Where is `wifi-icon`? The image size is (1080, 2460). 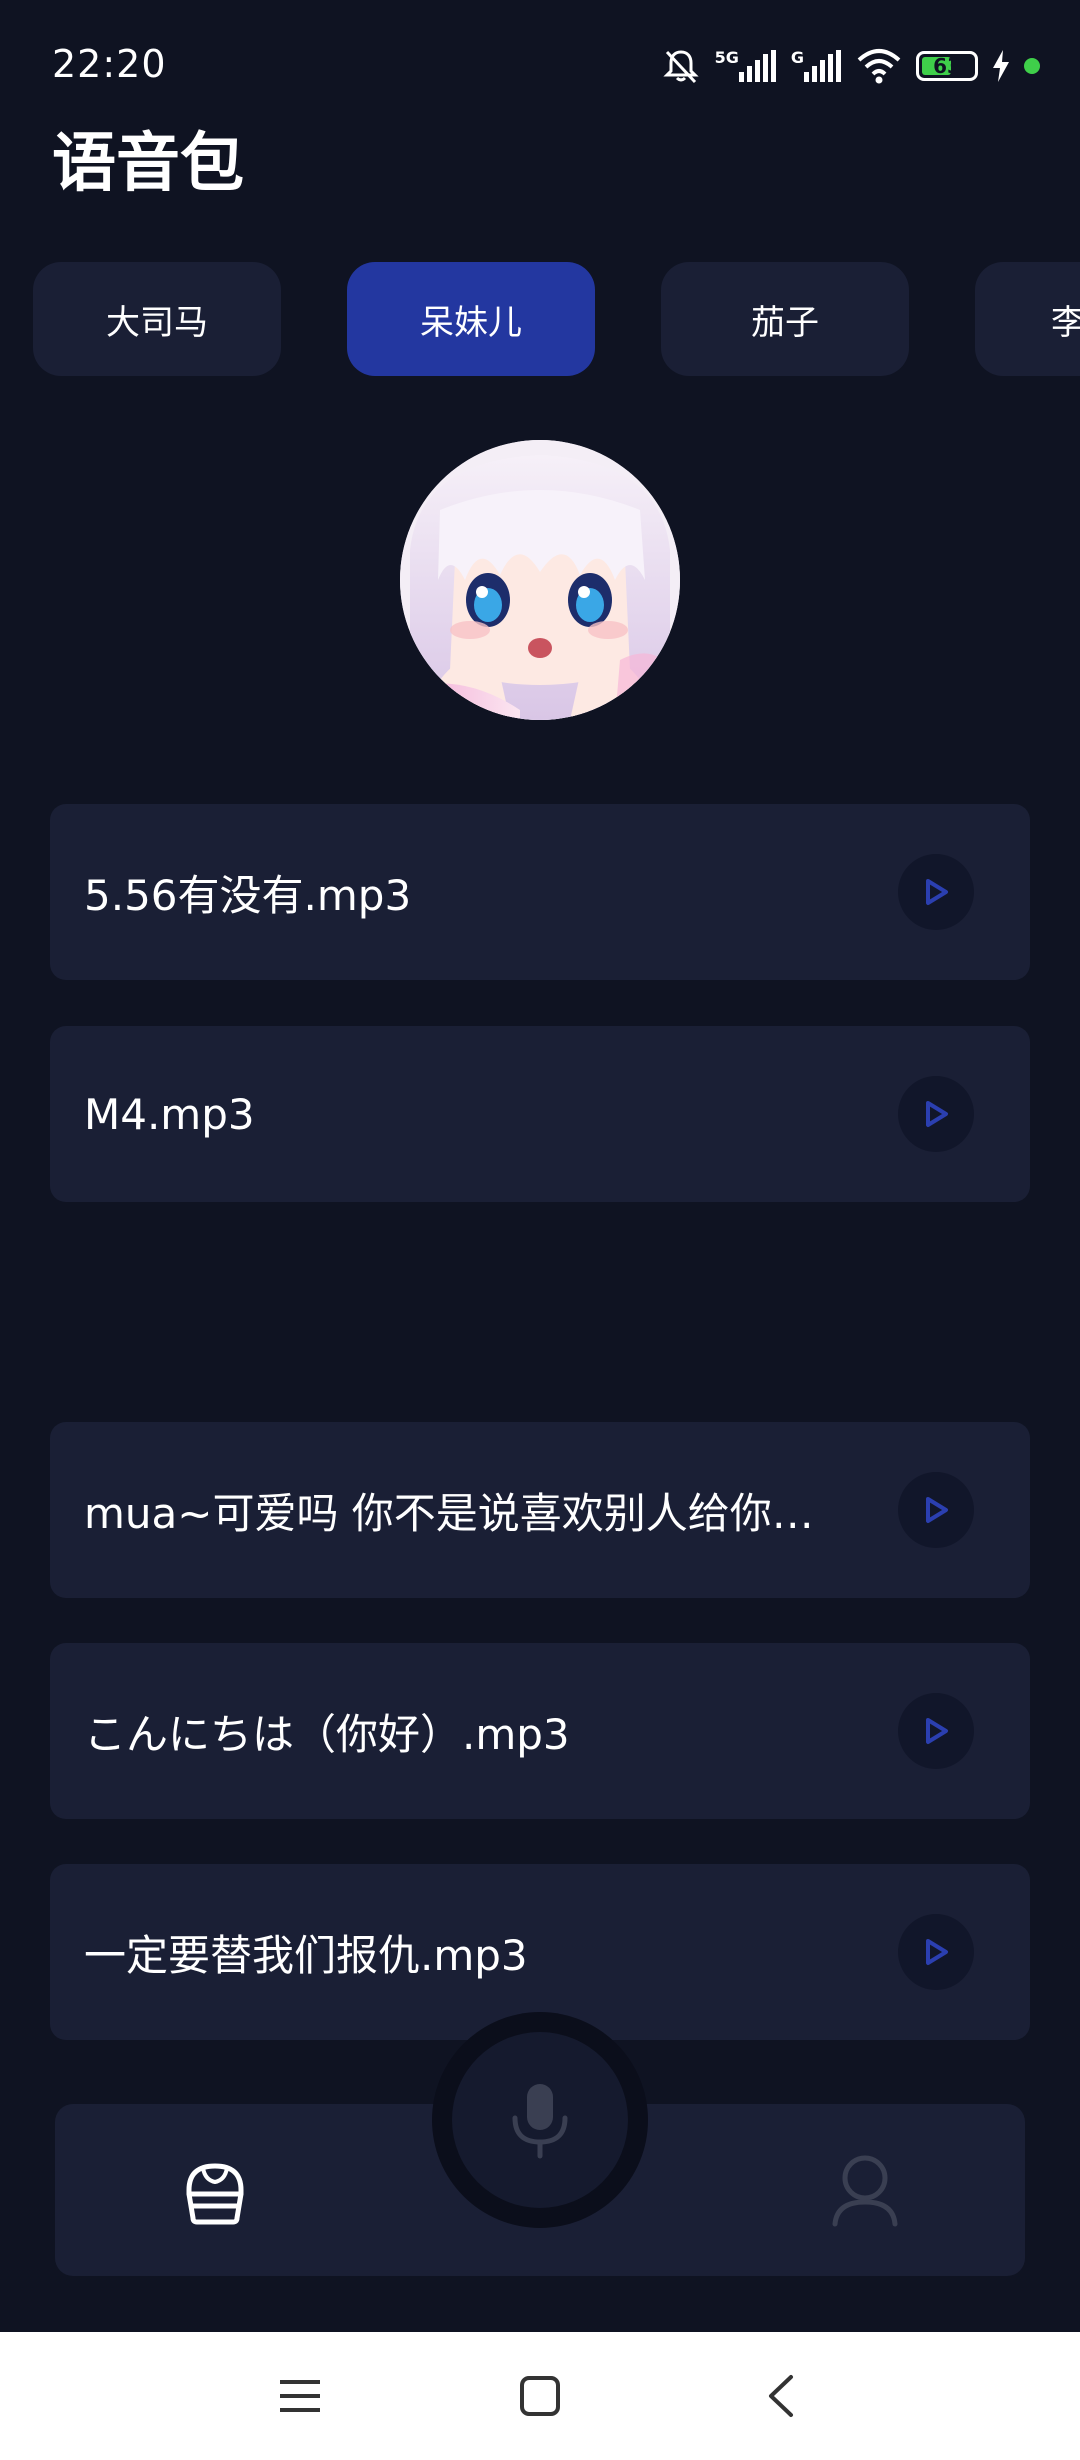 wifi-icon is located at coordinates (879, 66).